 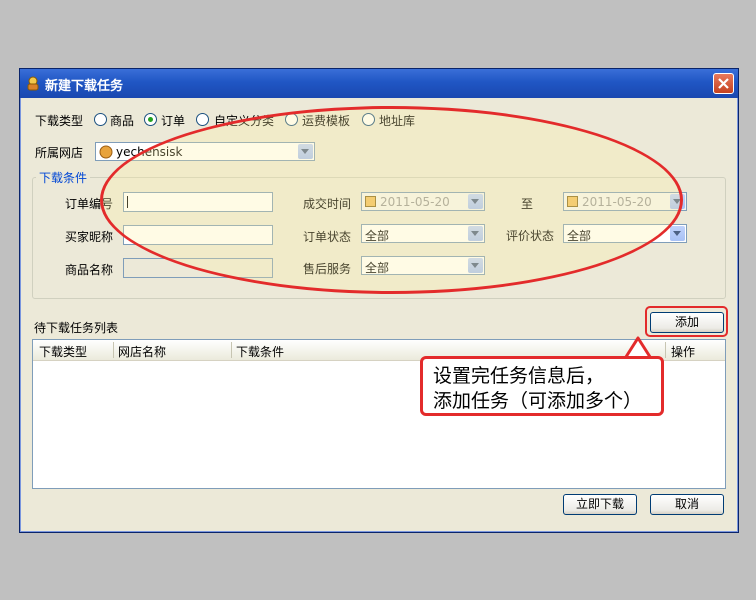 What do you see at coordinates (142, 351) in the screenshot?
I see `column-shop-name: 网店名称` at bounding box center [142, 351].